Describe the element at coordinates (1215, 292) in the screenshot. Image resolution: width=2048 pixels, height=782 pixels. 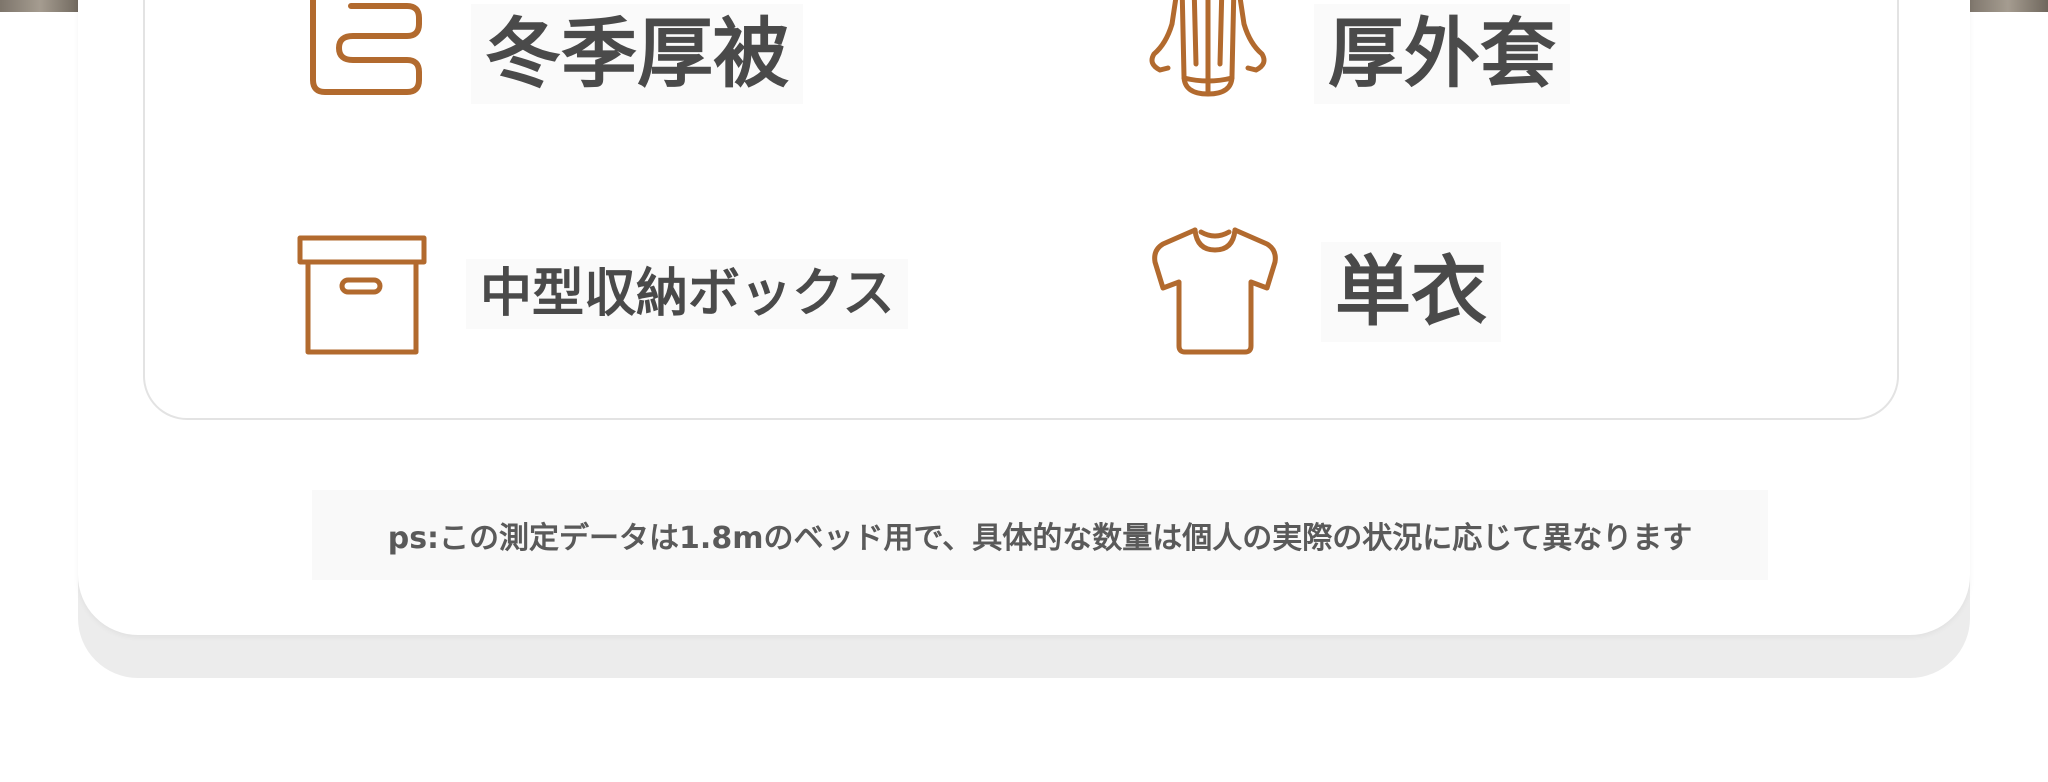
I see `t-shirt-icon` at that location.